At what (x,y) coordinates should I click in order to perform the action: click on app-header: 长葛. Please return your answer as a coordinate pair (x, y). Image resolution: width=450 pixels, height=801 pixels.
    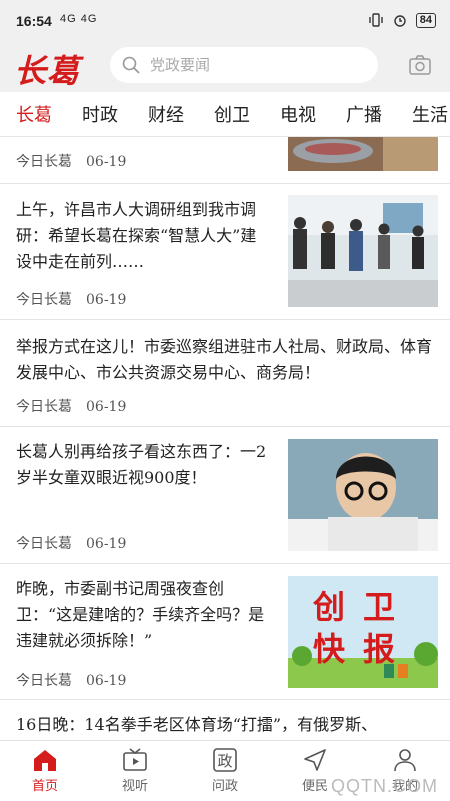
    Looking at the image, I should click on (225, 66).